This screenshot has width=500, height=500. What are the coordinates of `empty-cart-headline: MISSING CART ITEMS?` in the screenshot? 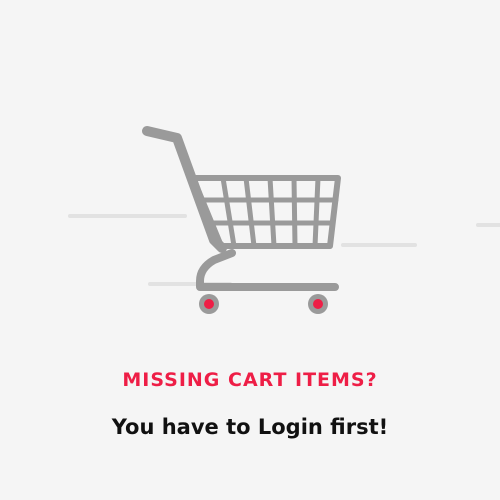 It's located at (250, 380).